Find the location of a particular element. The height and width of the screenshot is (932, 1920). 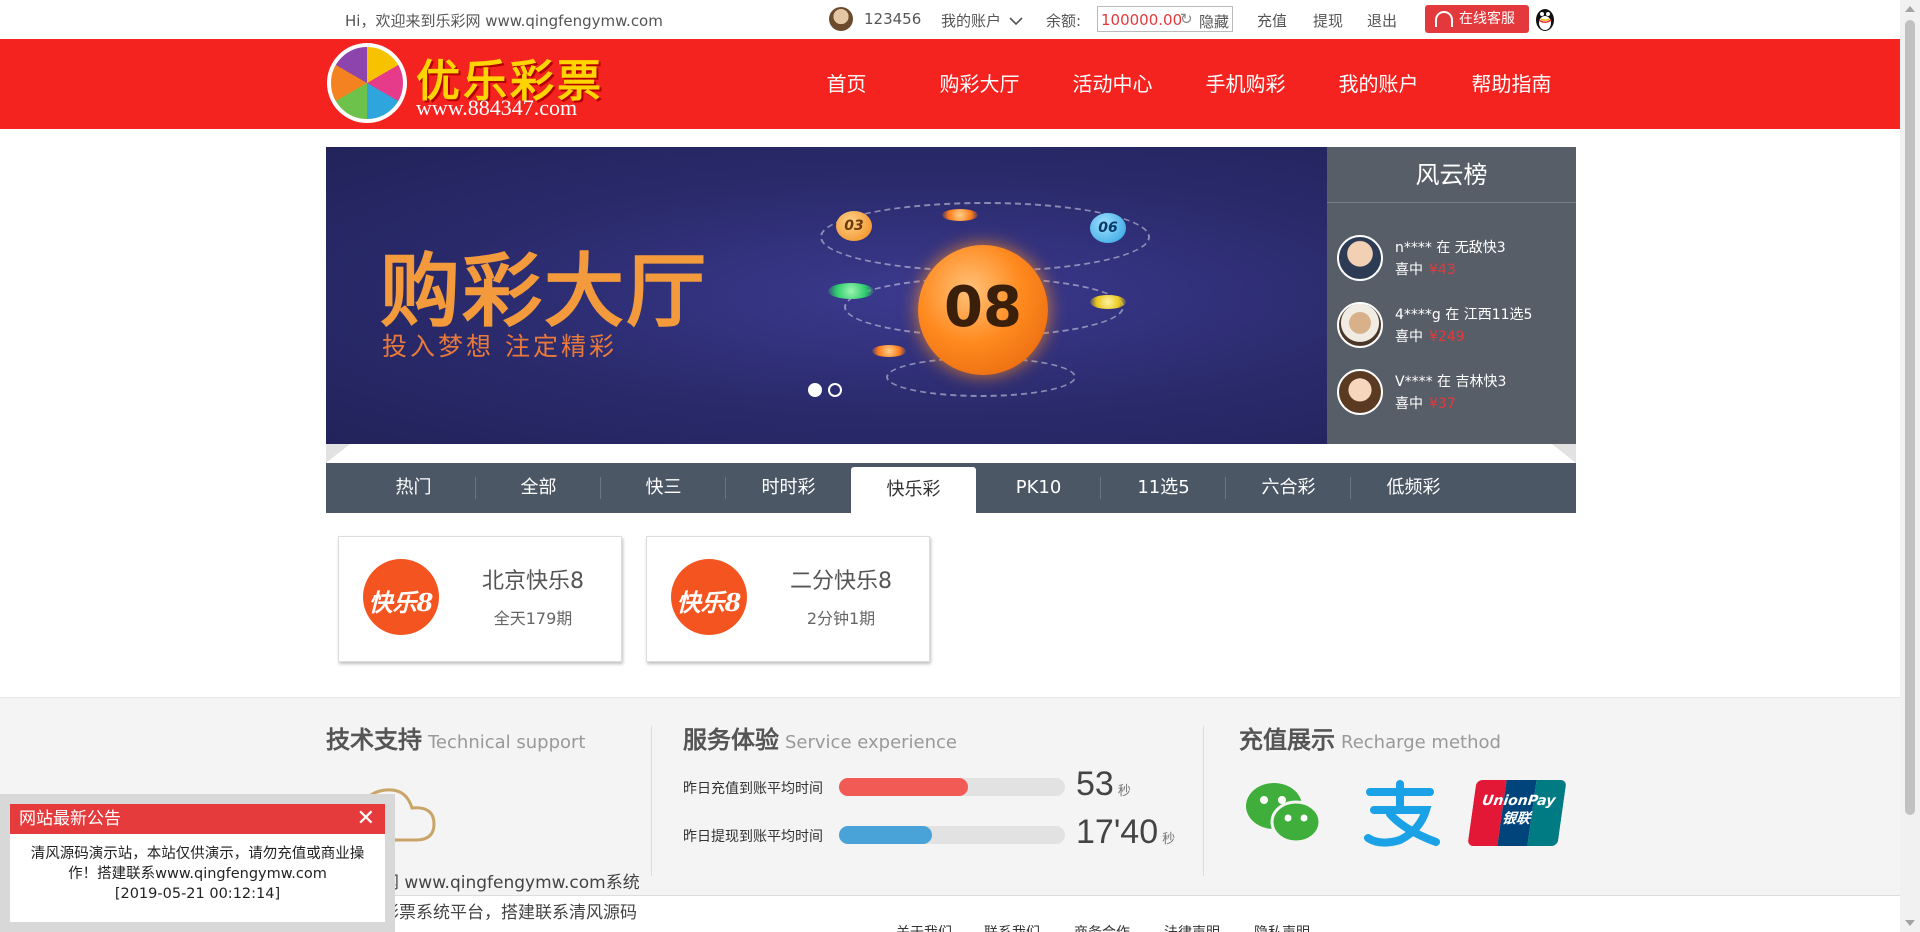

heading-en: Recharge method is located at coordinates (1421, 742).